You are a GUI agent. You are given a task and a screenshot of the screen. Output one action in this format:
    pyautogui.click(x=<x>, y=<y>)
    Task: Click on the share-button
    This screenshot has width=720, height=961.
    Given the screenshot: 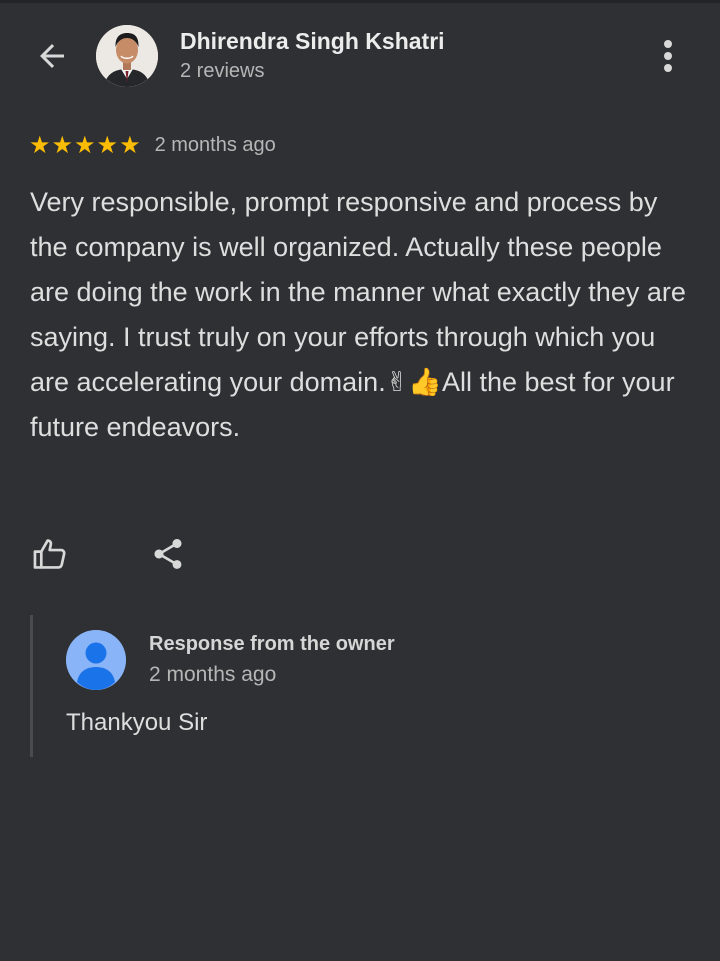 What is the action you would take?
    pyautogui.click(x=168, y=554)
    